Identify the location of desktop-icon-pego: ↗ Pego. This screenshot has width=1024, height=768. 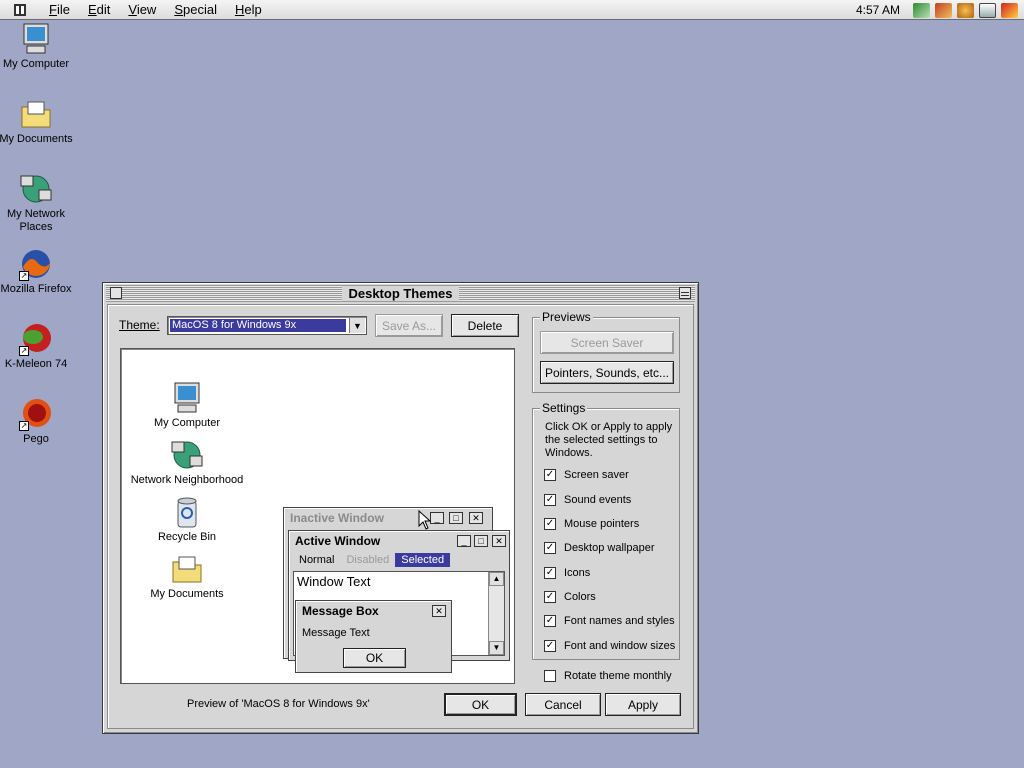
(37, 421).